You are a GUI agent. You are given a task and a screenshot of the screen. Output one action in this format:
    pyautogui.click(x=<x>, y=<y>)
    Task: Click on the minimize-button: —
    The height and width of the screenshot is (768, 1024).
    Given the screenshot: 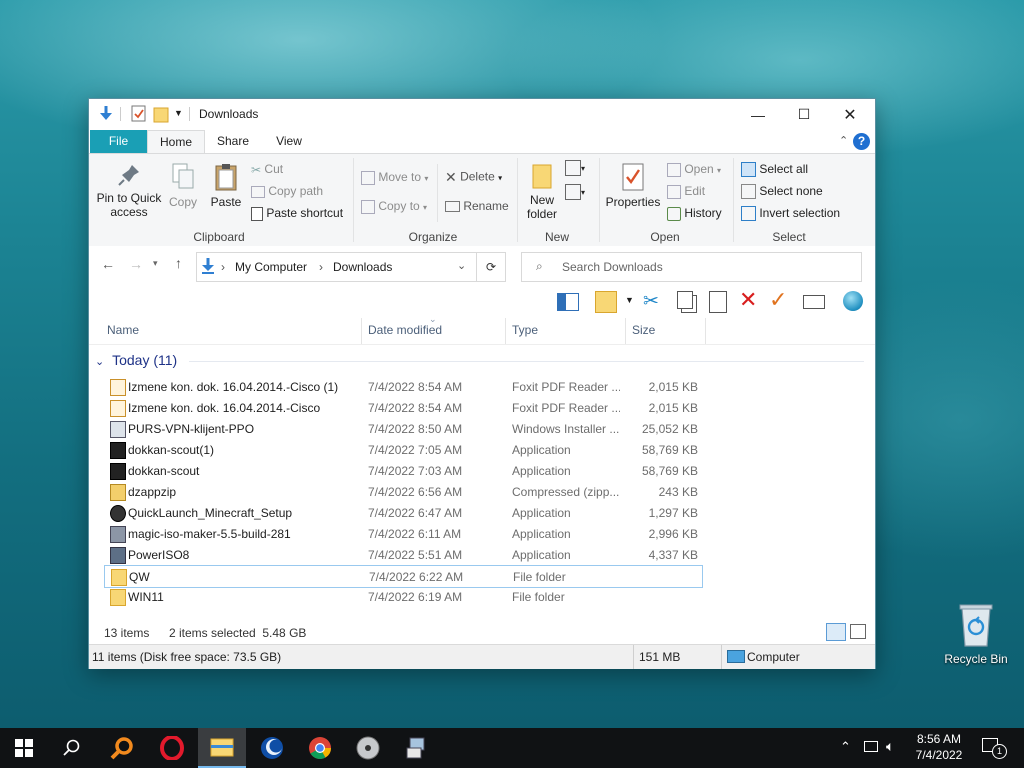 What is the action you would take?
    pyautogui.click(x=758, y=114)
    